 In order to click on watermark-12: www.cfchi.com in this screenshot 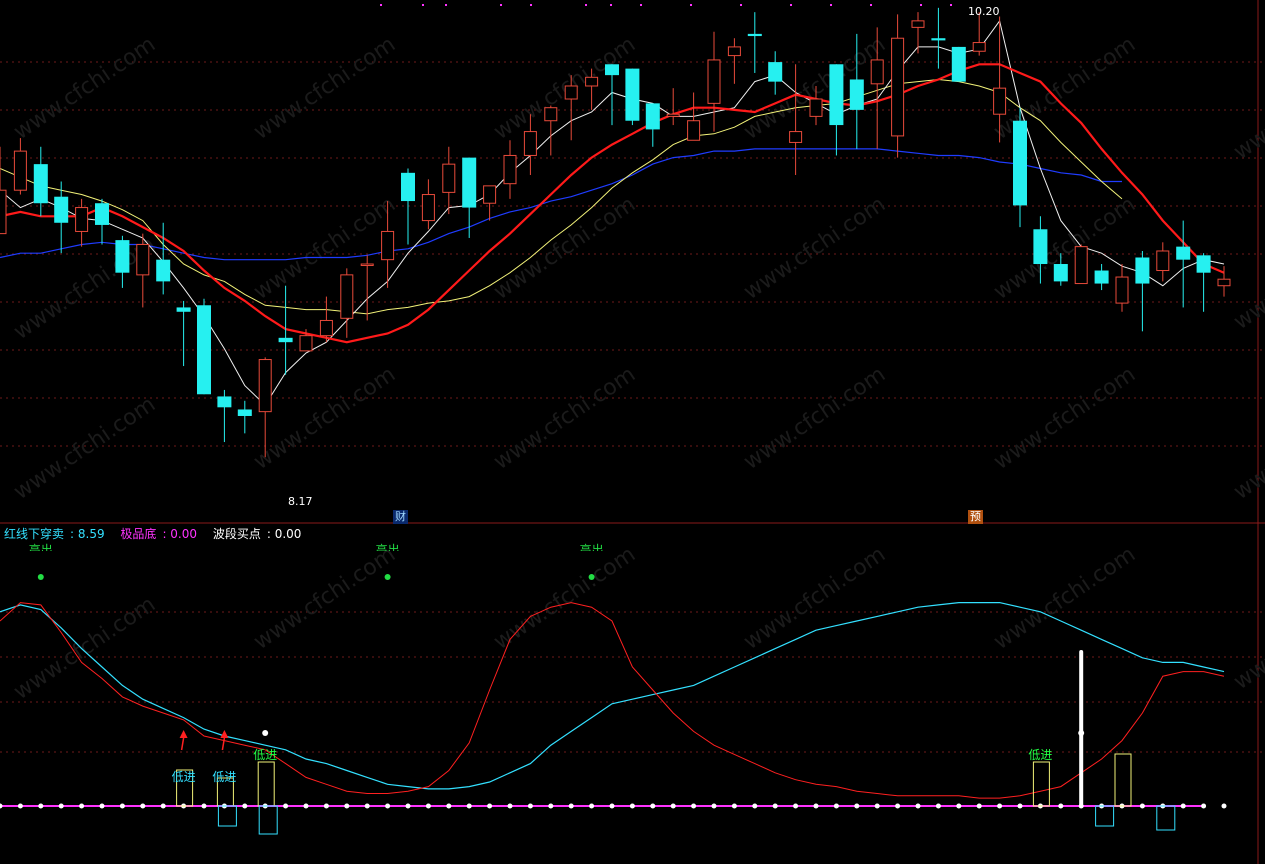, I will do `click(84, 448)`.